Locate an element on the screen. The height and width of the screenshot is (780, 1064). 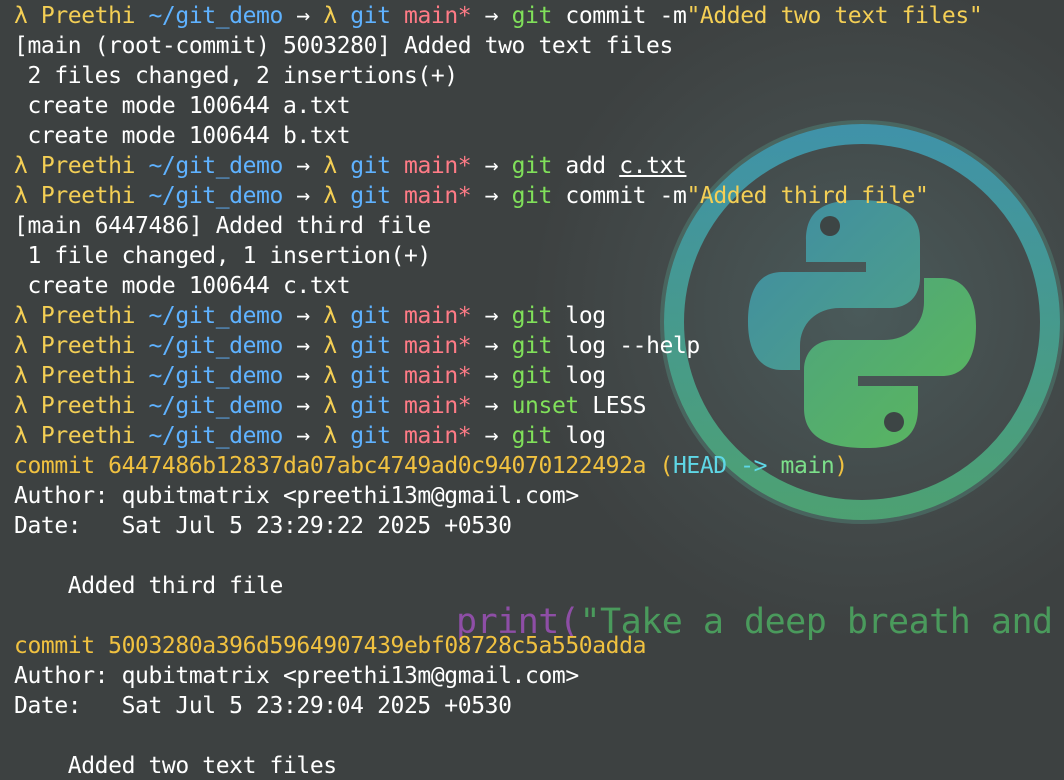
output-line: create mode 100644 c.txt is located at coordinates (182, 286).